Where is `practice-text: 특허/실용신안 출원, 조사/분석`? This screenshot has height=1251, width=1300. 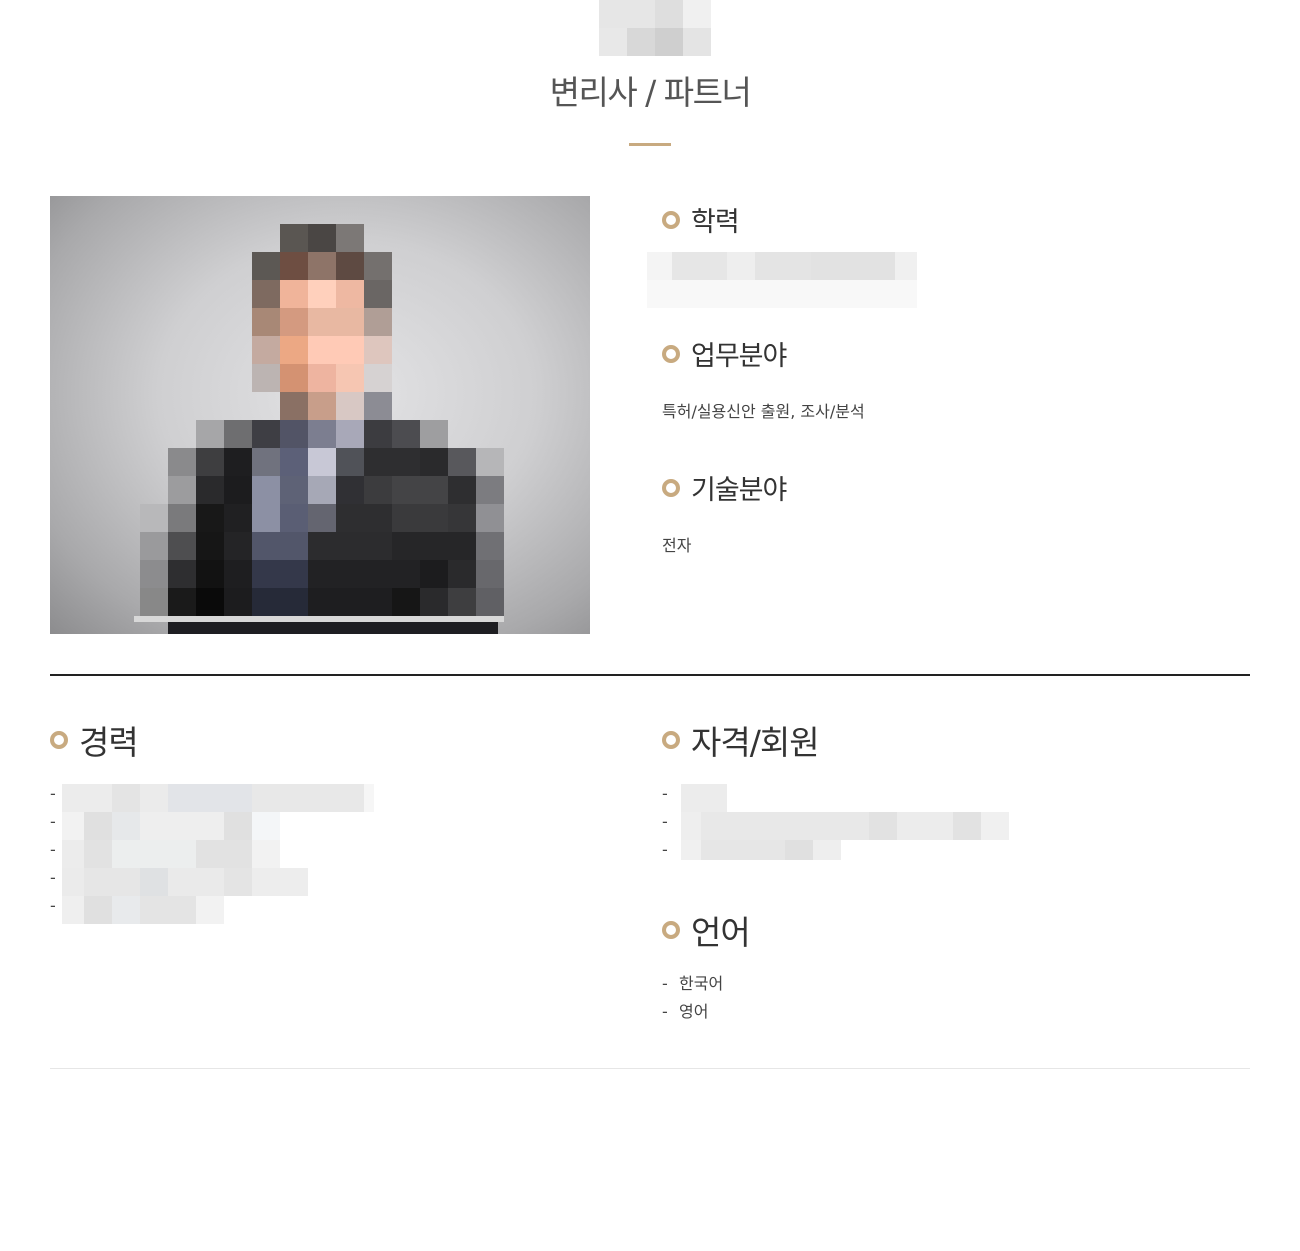 practice-text: 특허/실용신안 출원, 조사/분석 is located at coordinates (763, 411).